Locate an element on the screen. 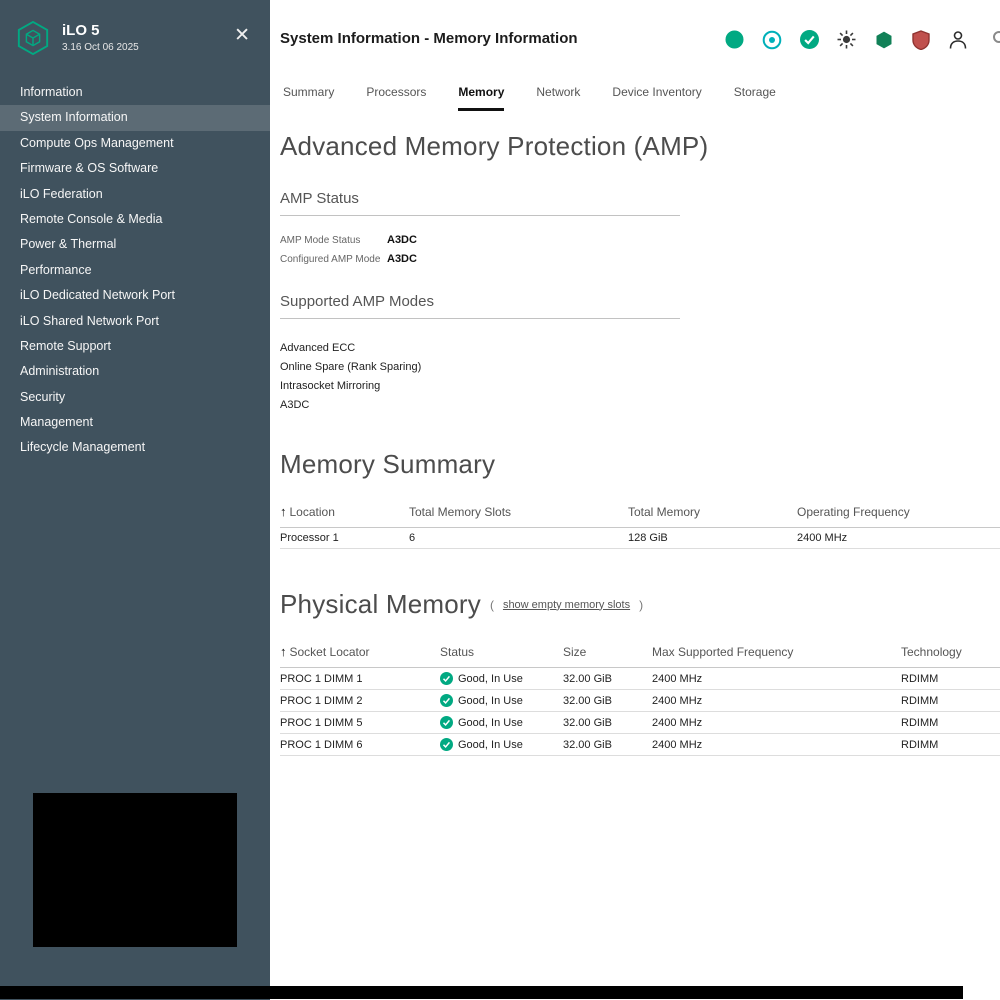  topbar-icons is located at coordinates (846, 39).